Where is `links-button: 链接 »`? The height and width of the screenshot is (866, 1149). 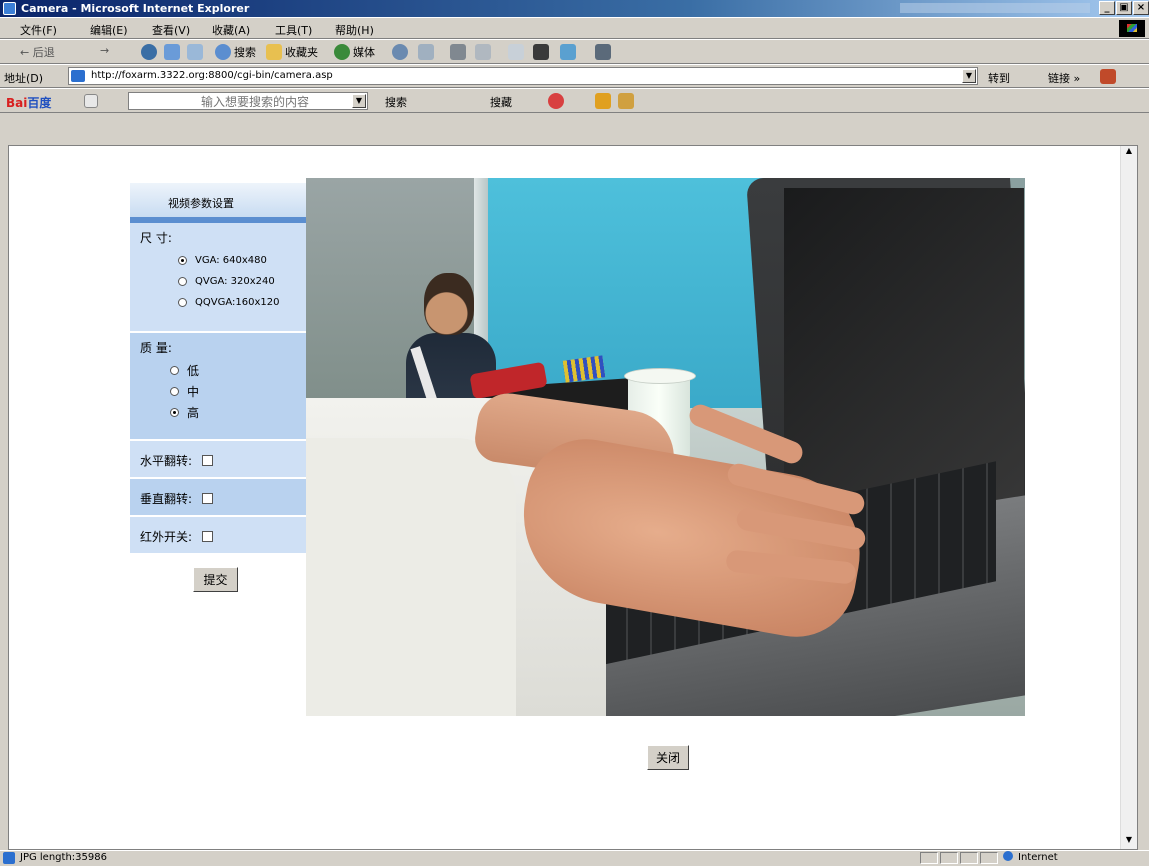 links-button: 链接 » is located at coordinates (1064, 78).